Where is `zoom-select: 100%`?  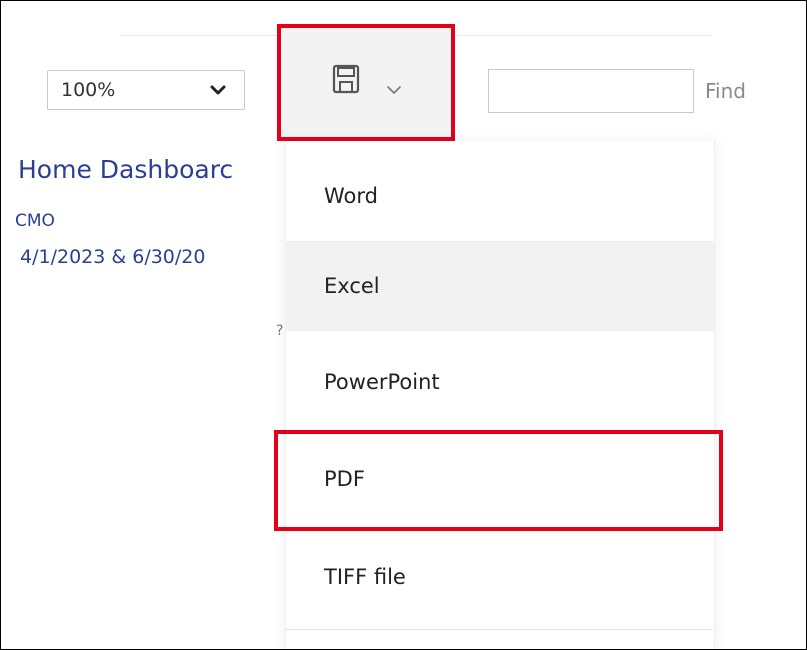
zoom-select: 100% is located at coordinates (146, 90).